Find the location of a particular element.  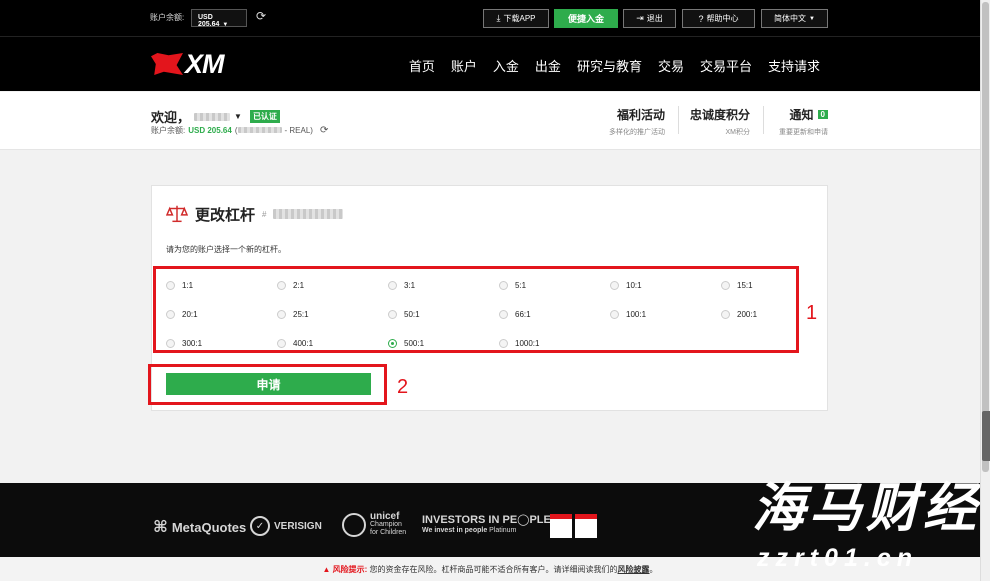

scrollbar is located at coordinates (985, 290).